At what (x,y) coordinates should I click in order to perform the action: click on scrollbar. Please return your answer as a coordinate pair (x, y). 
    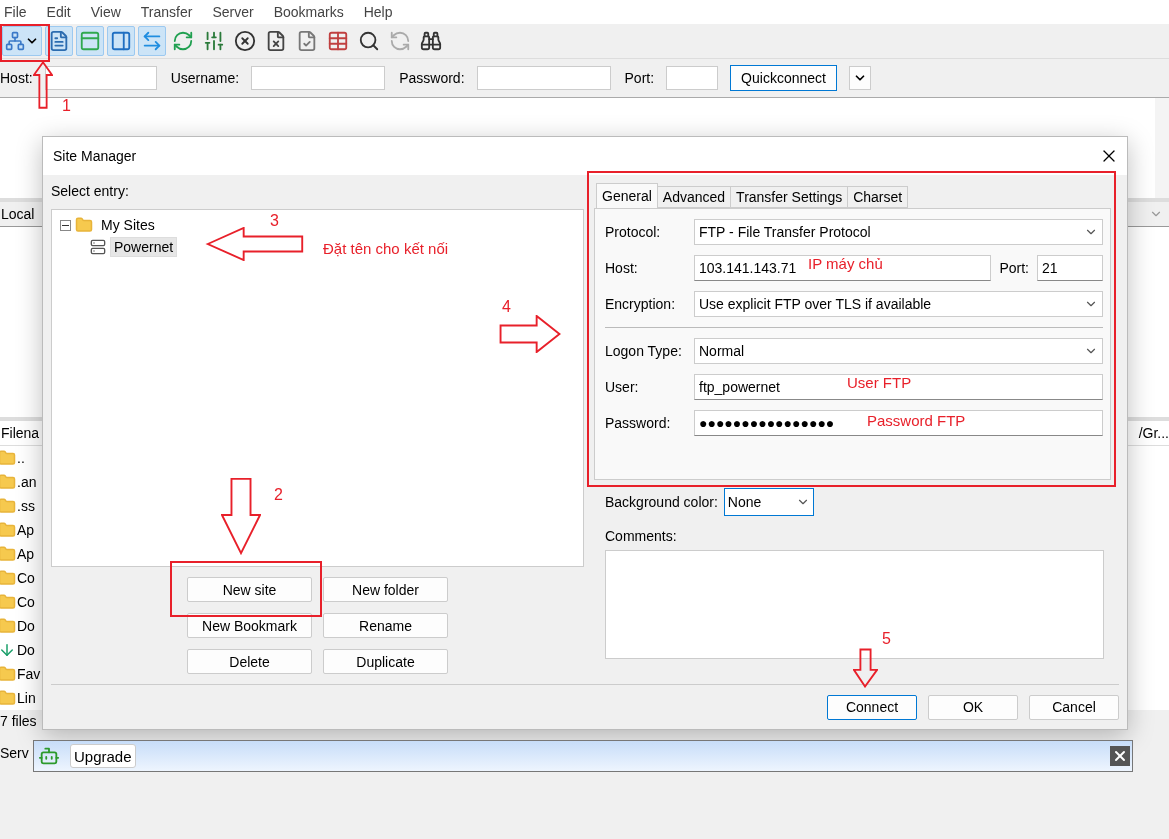
    Looking at the image, I should click on (1162, 148).